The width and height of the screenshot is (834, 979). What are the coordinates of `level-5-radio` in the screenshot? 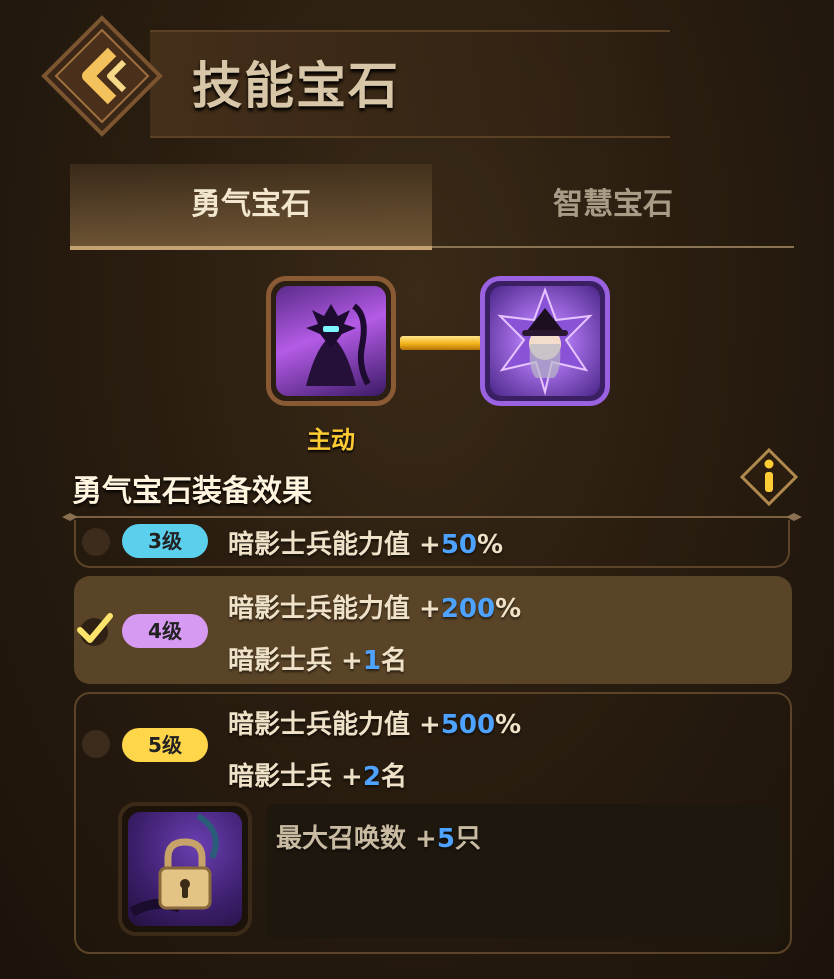 It's located at (96, 744).